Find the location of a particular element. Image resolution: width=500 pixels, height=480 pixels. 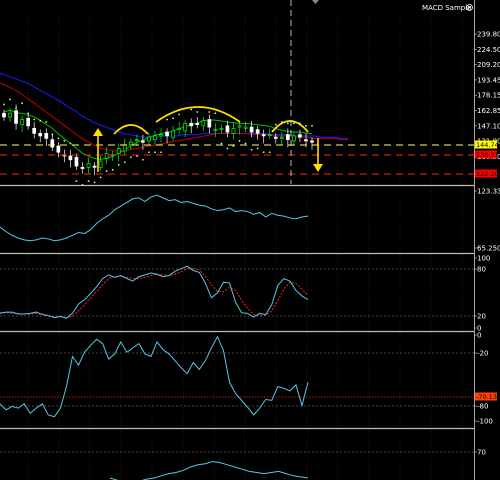

price-tag-label: 144.74 is located at coordinates (487, 145).